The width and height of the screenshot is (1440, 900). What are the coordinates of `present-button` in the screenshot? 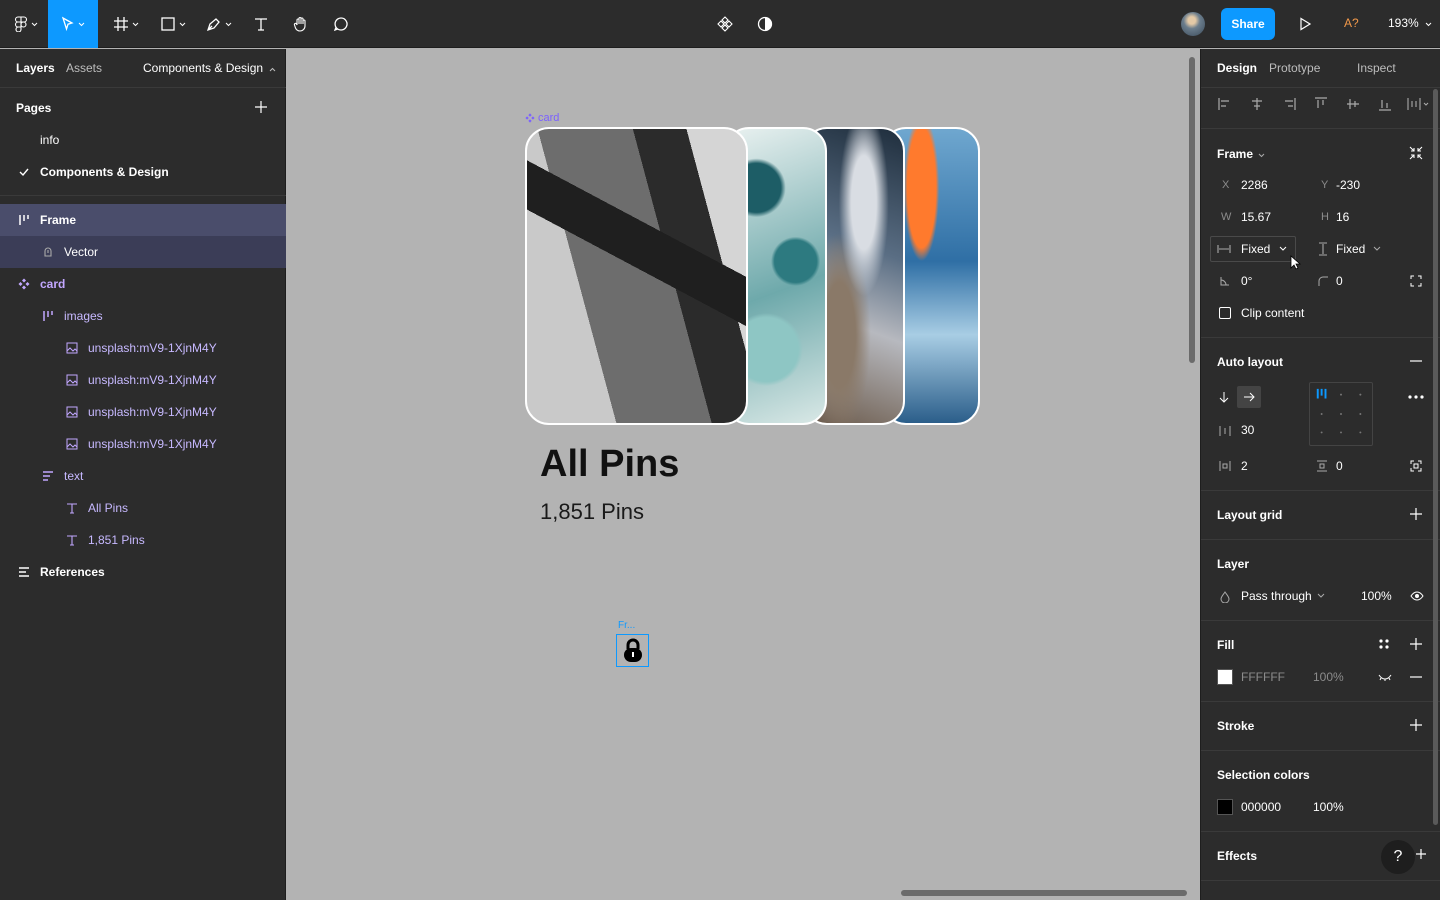 It's located at (1305, 24).